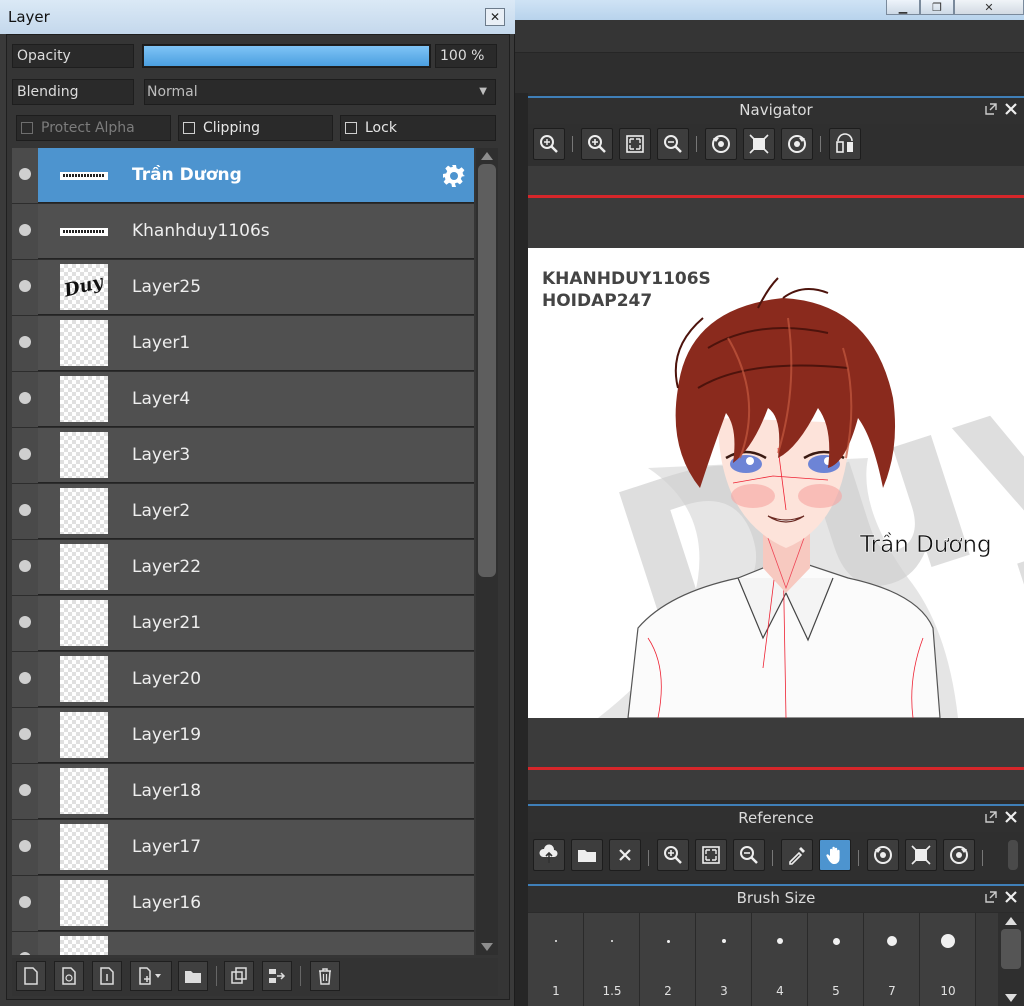  What do you see at coordinates (836, 959) in the screenshot?
I see `brush-size-option: 5` at bounding box center [836, 959].